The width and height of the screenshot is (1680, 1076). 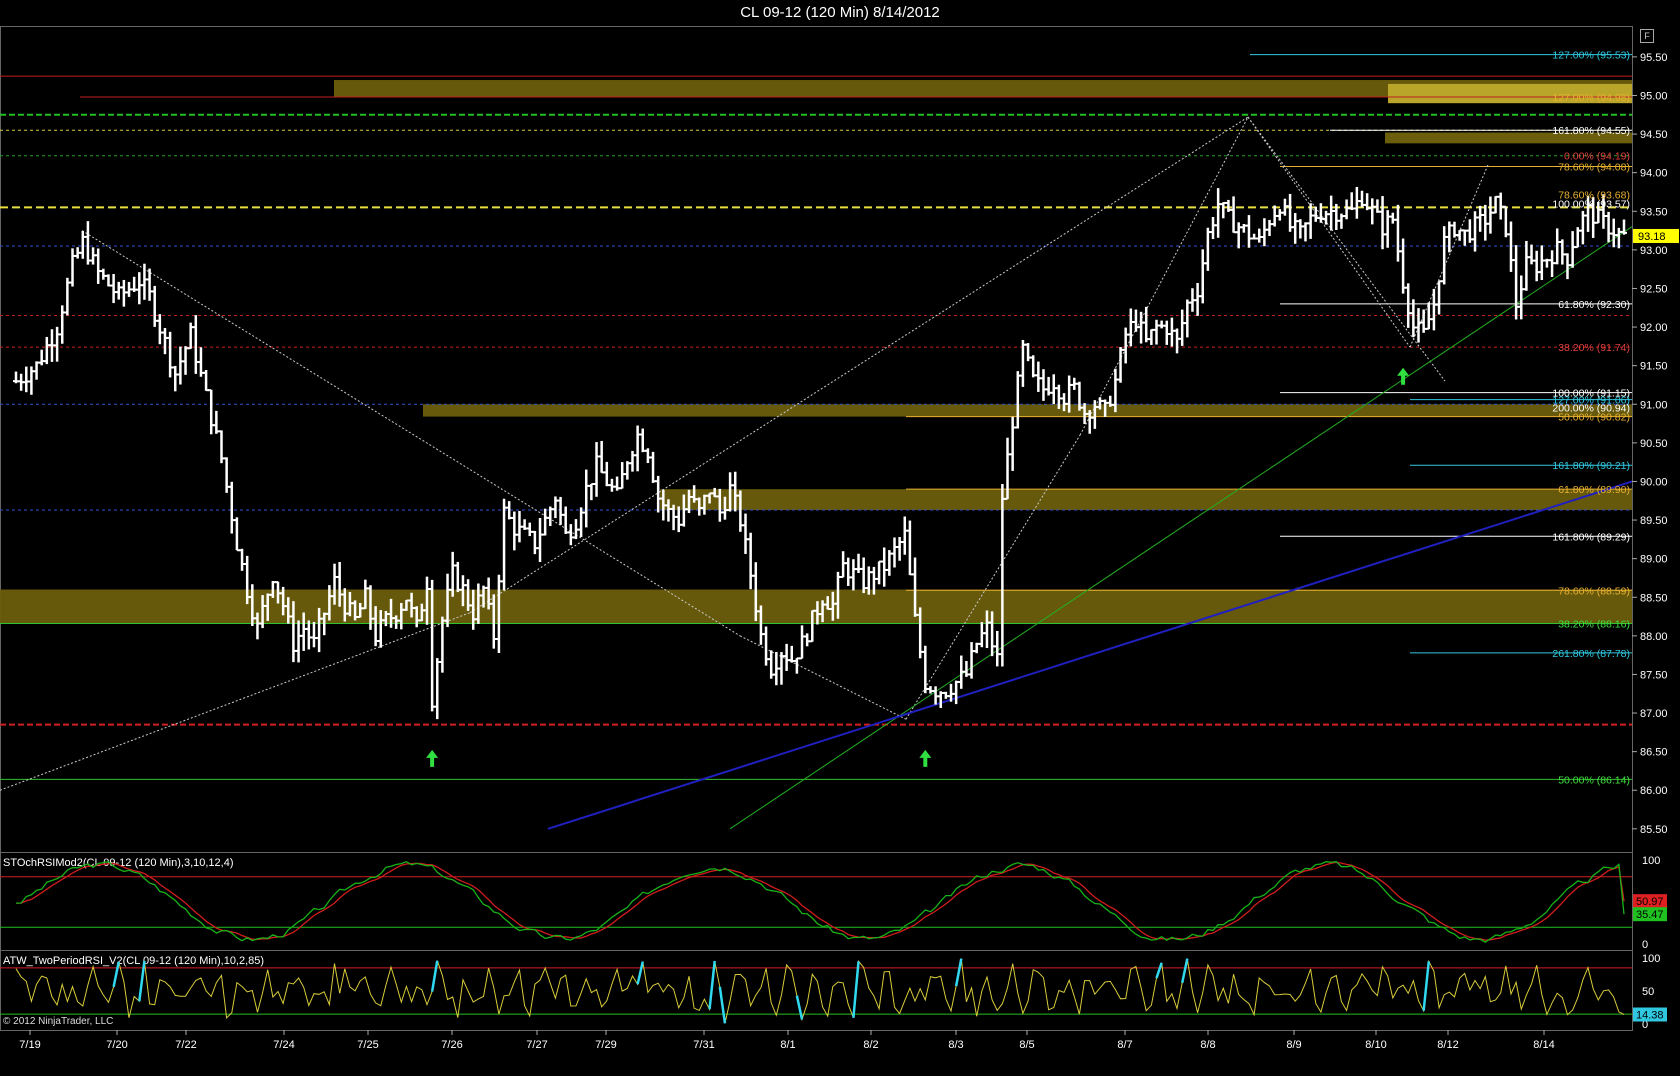 What do you see at coordinates (1591, 56) in the screenshot?
I see `fib-label: 127.00% (95.53)` at bounding box center [1591, 56].